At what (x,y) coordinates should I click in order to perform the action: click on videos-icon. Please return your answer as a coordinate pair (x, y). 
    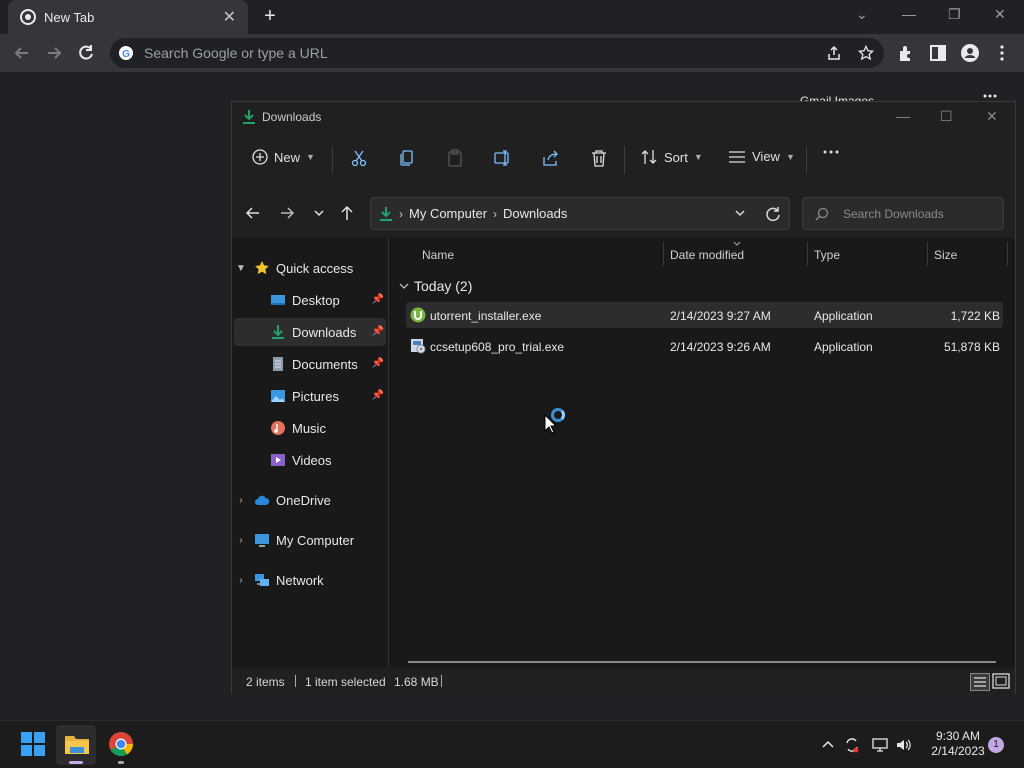
    Looking at the image, I should click on (278, 460).